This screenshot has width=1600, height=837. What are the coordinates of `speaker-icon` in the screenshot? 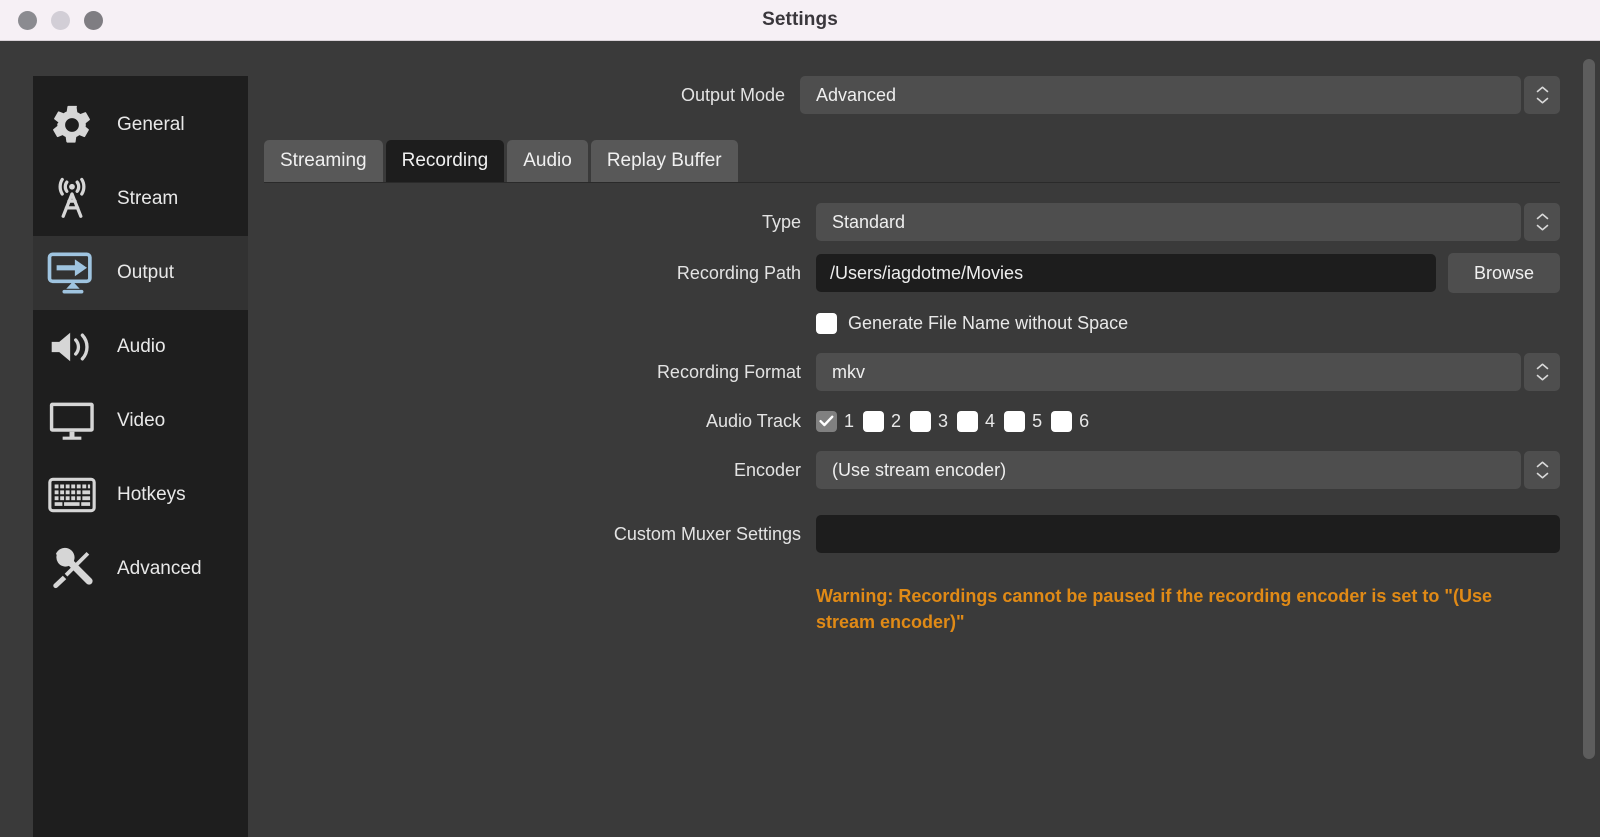 It's located at (72, 347).